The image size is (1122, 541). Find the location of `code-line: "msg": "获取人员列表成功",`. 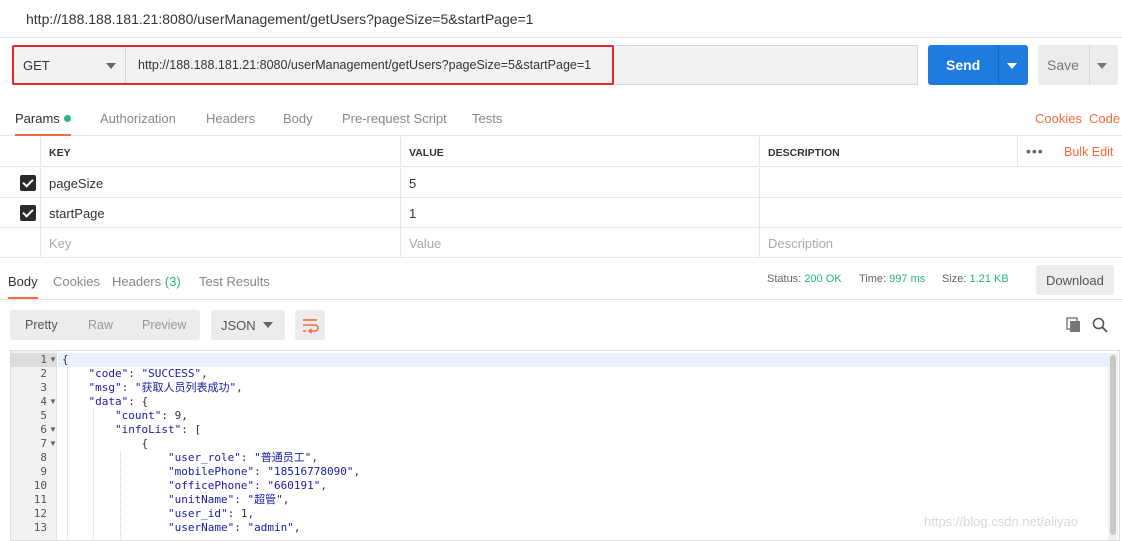

code-line: "msg": "获取人员列表成功", is located at coordinates (165, 387).